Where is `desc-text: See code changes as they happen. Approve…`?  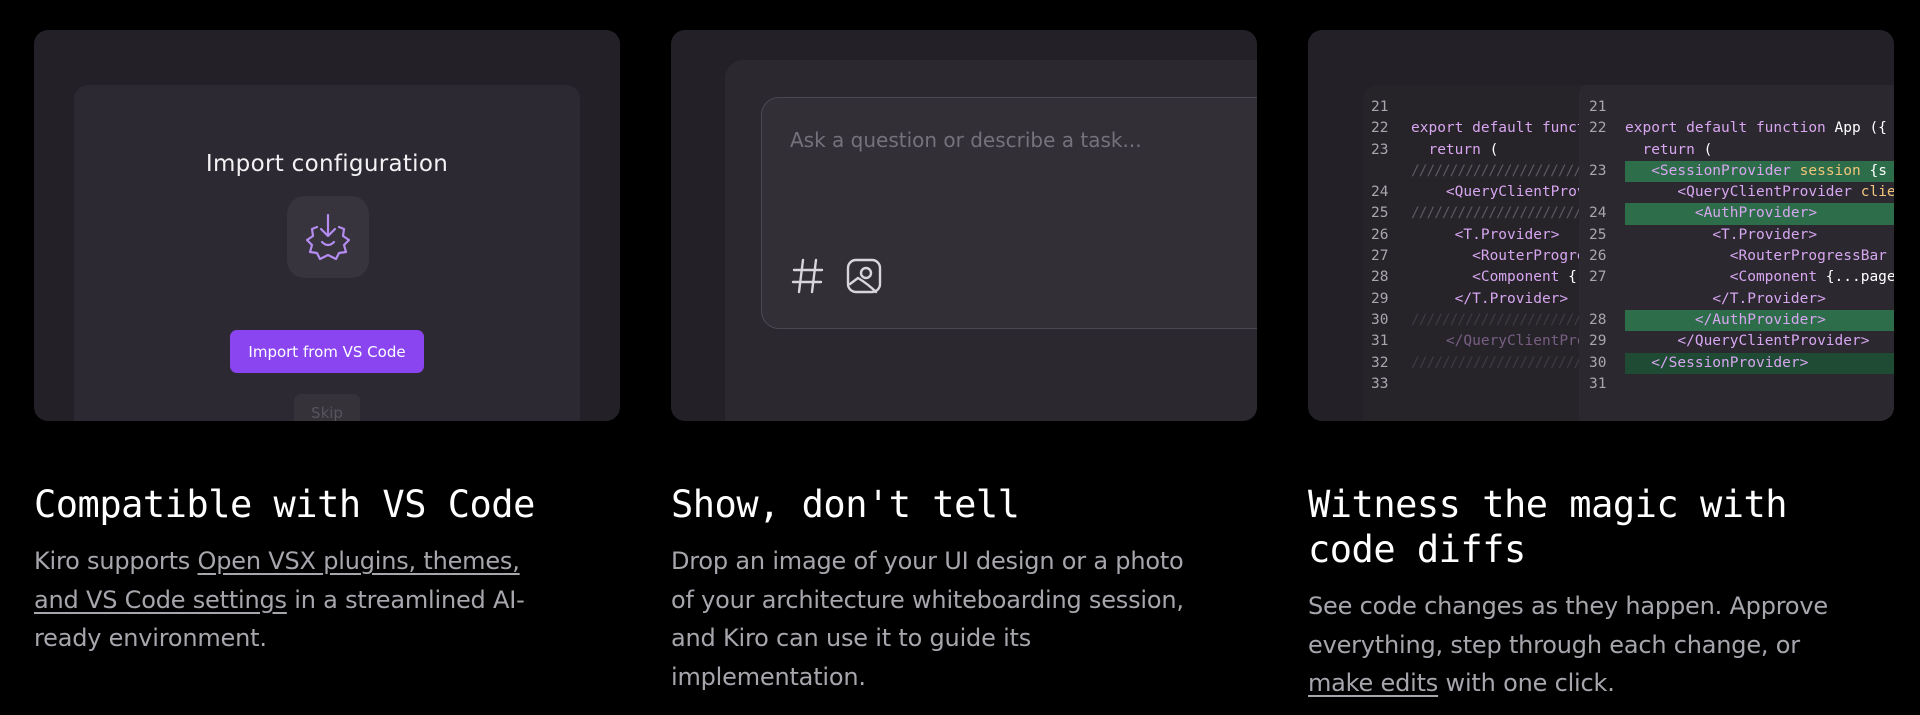 desc-text: See code changes as they happen. Approve… is located at coordinates (1568, 625).